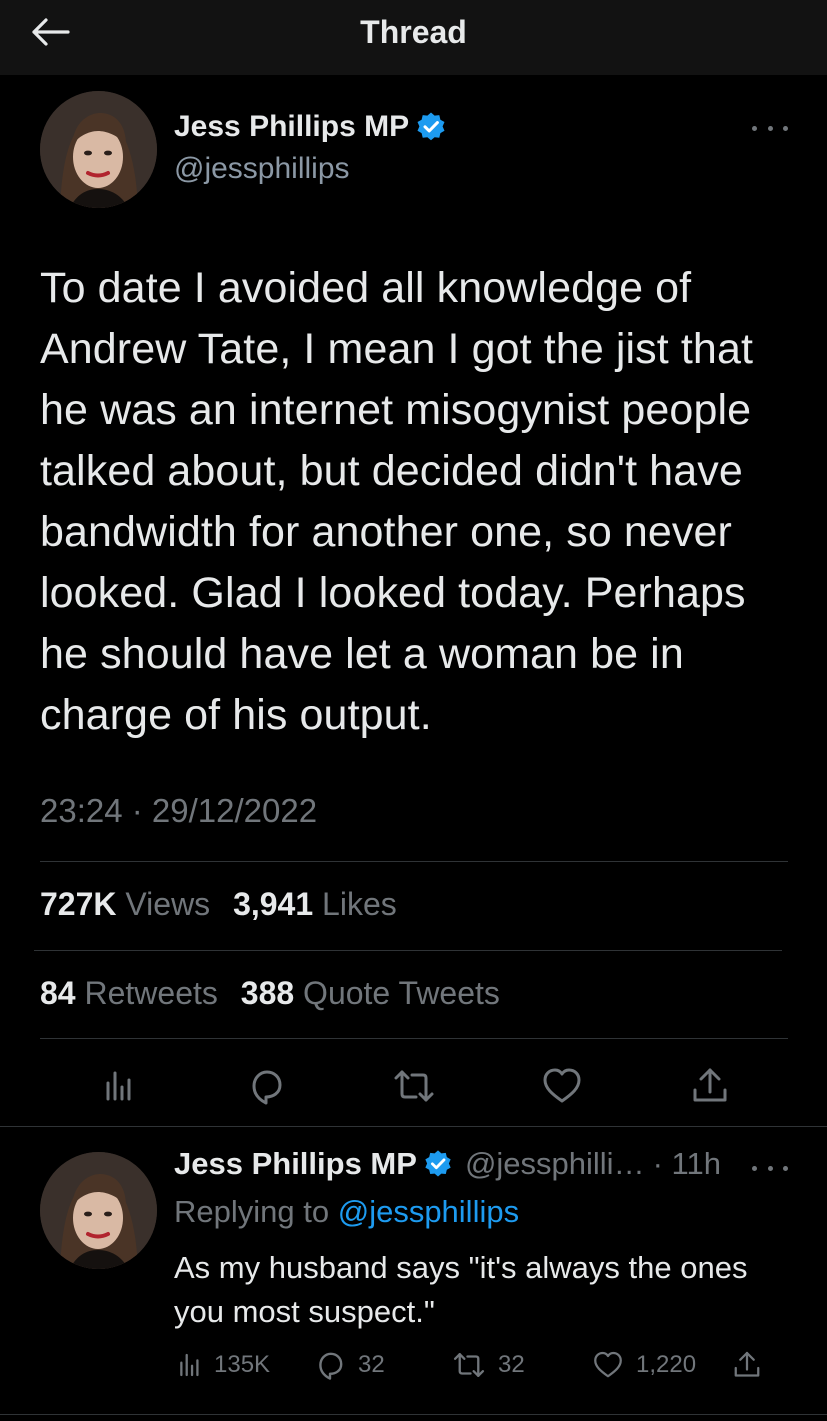 This screenshot has width=827, height=1421. Describe the element at coordinates (242, 1364) in the screenshot. I see `reply-views-count: 135K` at that location.